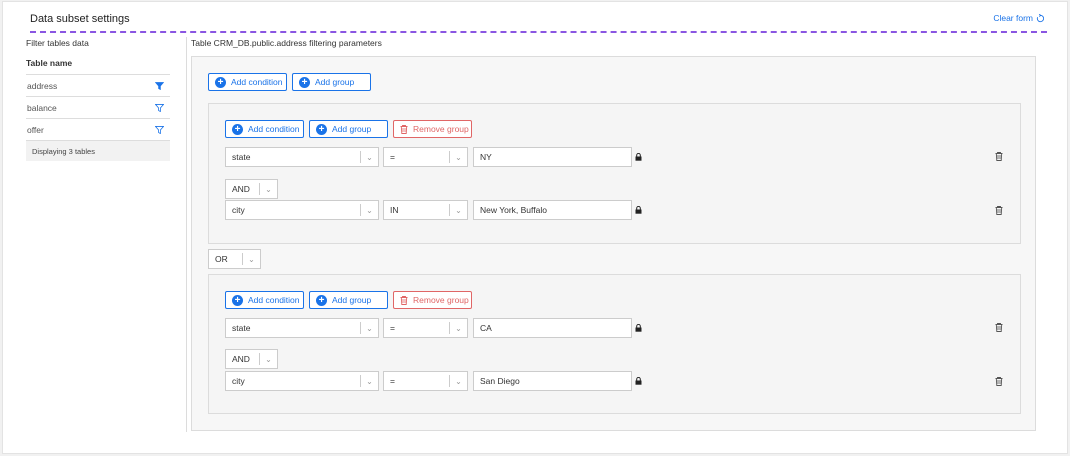 The height and width of the screenshot is (456, 1070). Describe the element at coordinates (425, 210) in the screenshot. I see `operator-select: IN ⌄` at that location.